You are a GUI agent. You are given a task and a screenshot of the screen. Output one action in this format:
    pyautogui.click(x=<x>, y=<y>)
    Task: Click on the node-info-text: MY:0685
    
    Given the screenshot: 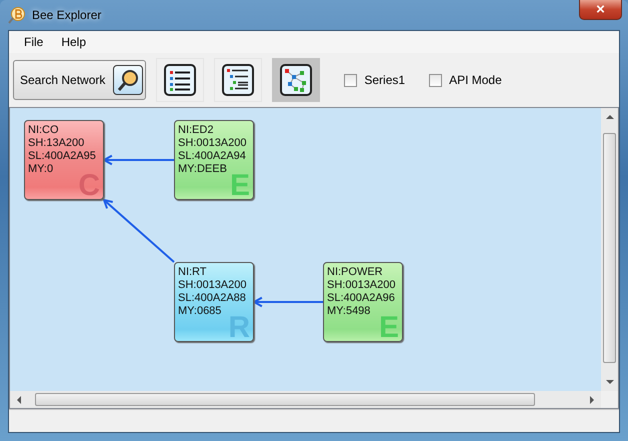 What is the action you would take?
    pyautogui.click(x=200, y=311)
    